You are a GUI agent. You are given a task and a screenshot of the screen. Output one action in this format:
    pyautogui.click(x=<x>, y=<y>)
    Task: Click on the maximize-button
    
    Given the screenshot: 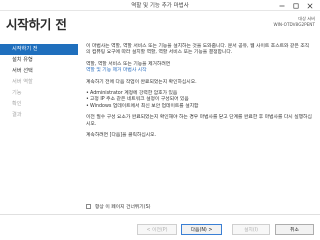 What is the action you would take?
    pyautogui.click(x=296, y=5)
    